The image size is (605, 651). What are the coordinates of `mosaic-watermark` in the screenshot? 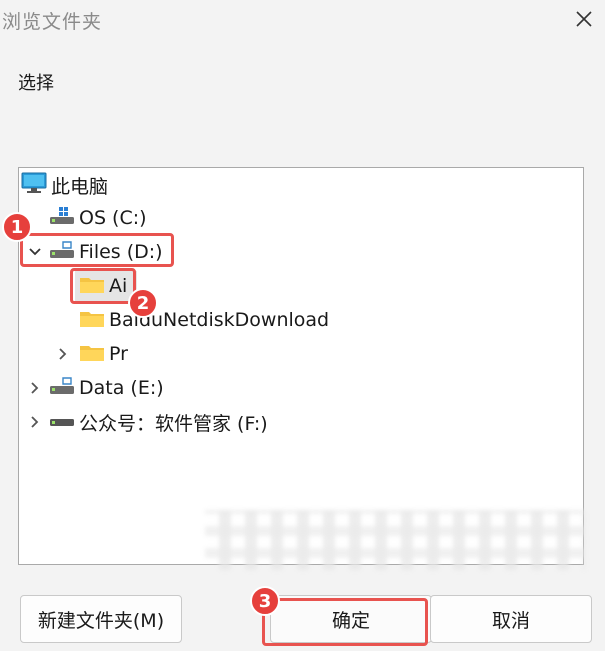 It's located at (395, 540).